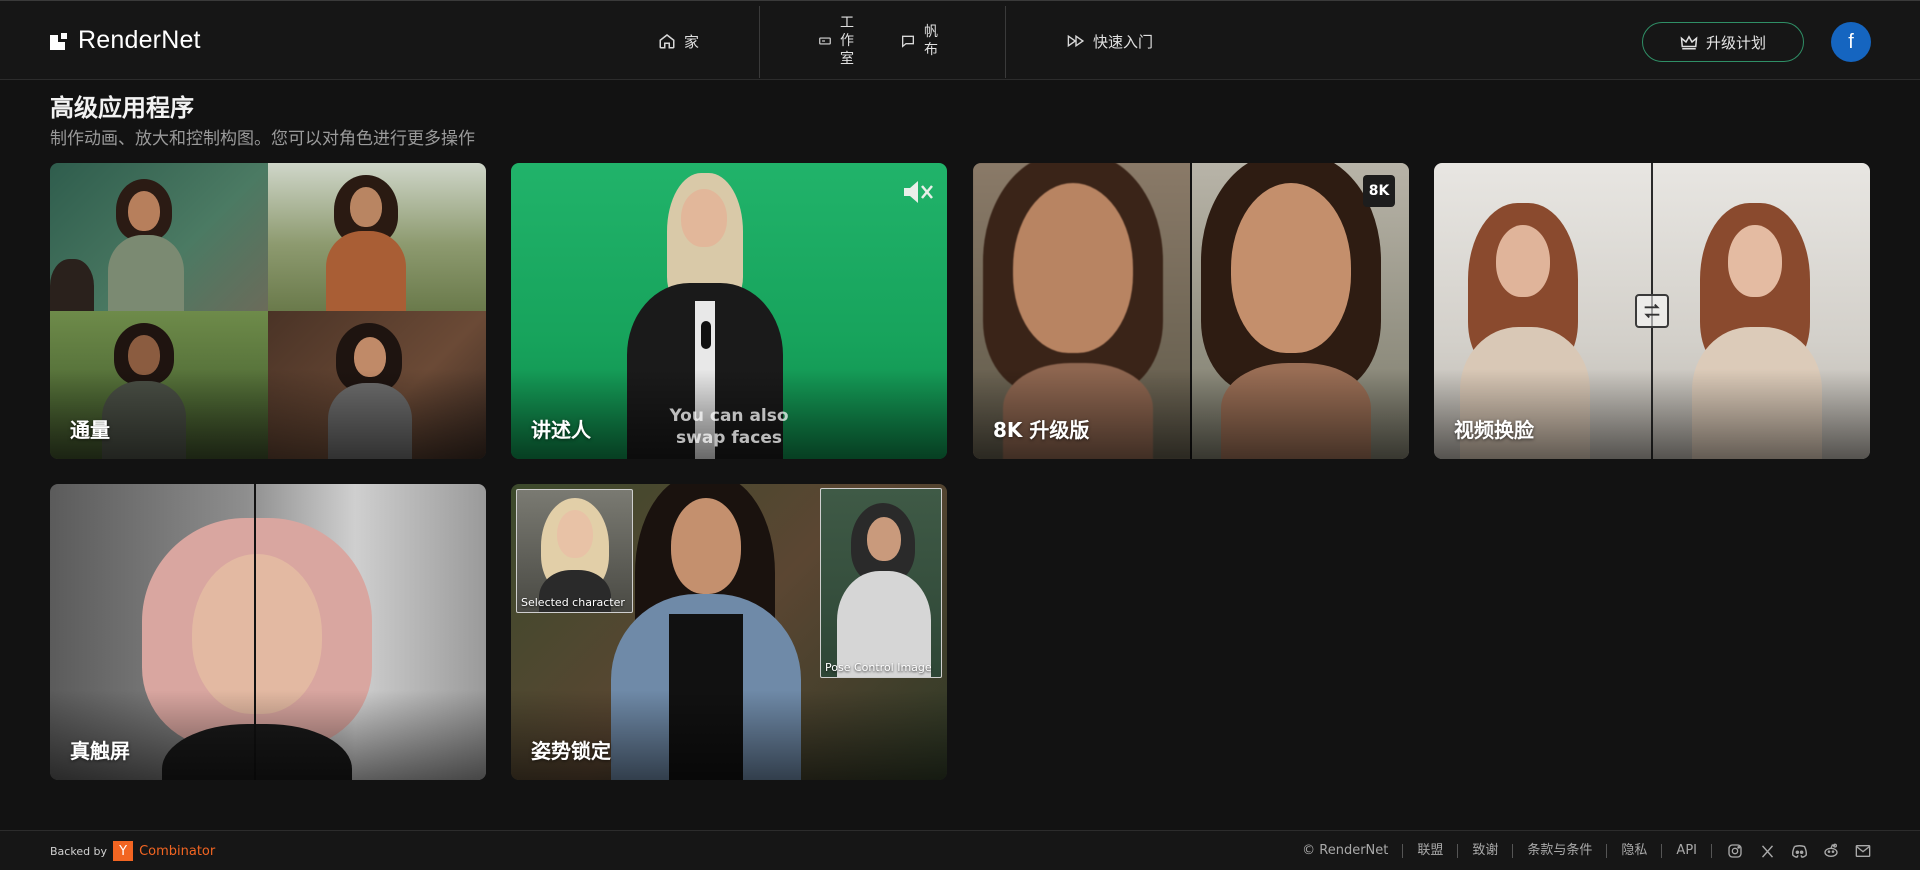 The width and height of the screenshot is (1920, 870). I want to click on flux-image-speaker, so click(159, 237).